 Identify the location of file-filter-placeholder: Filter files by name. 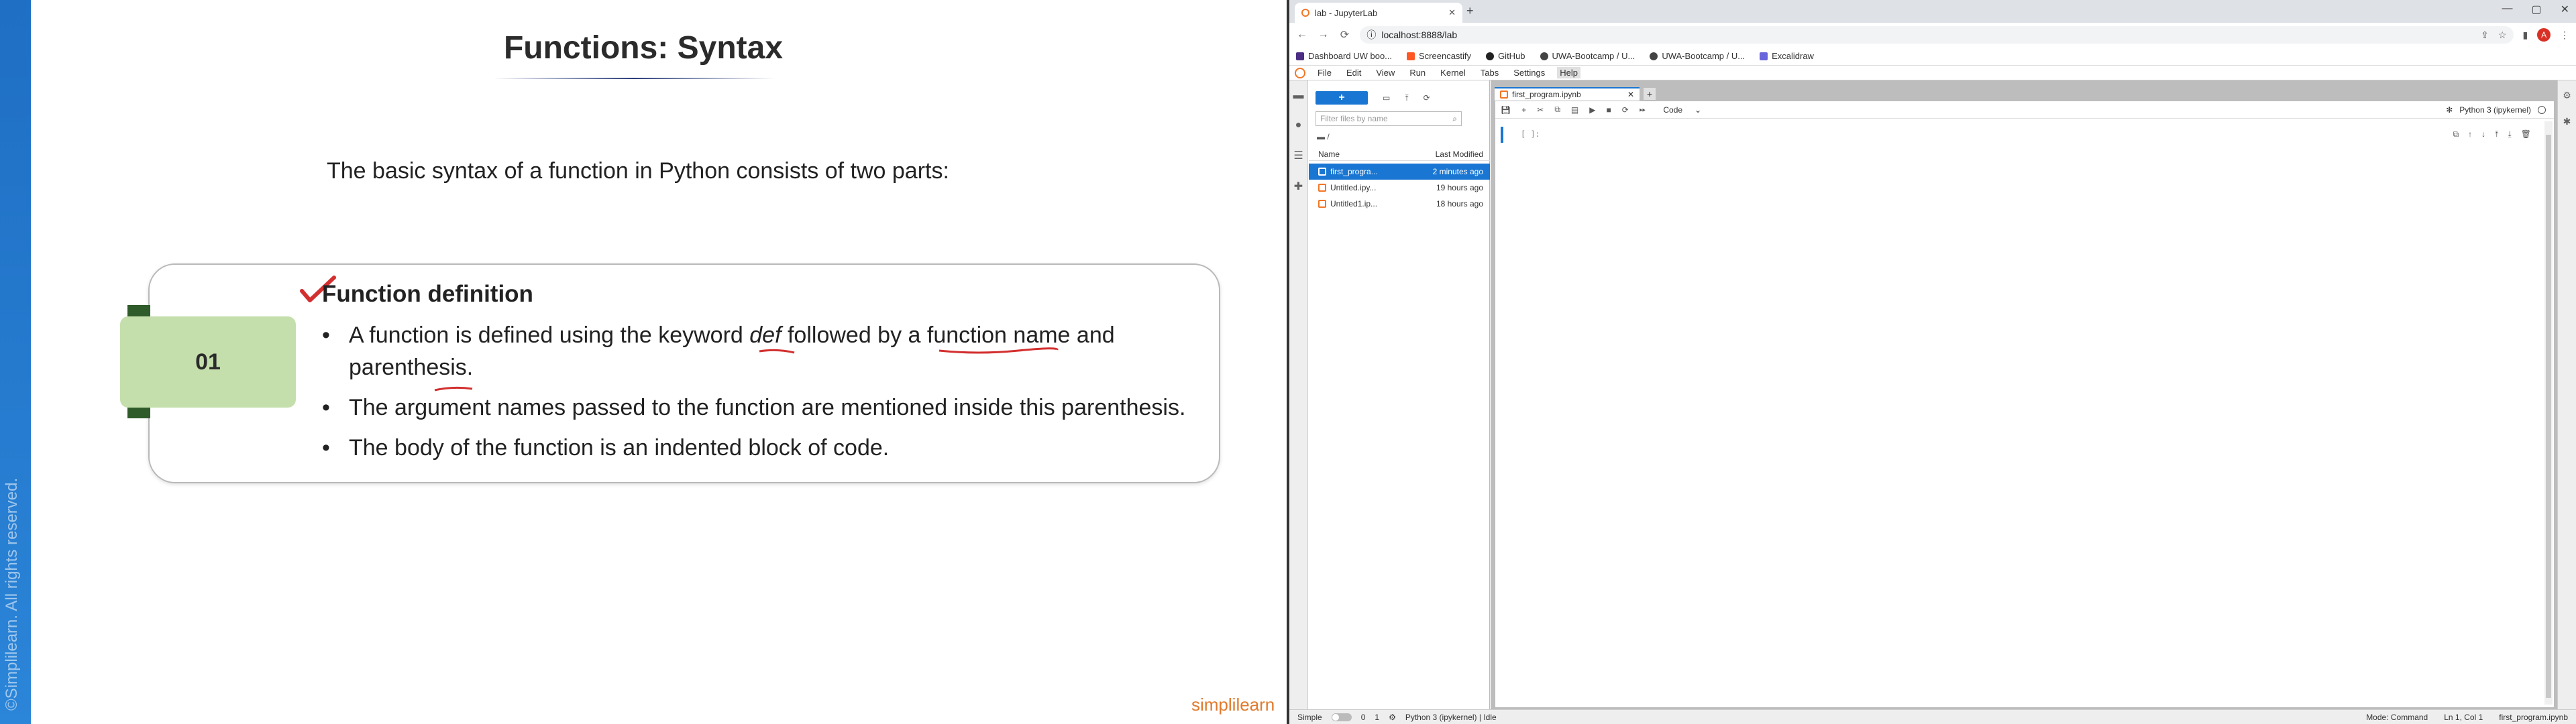
(1354, 118).